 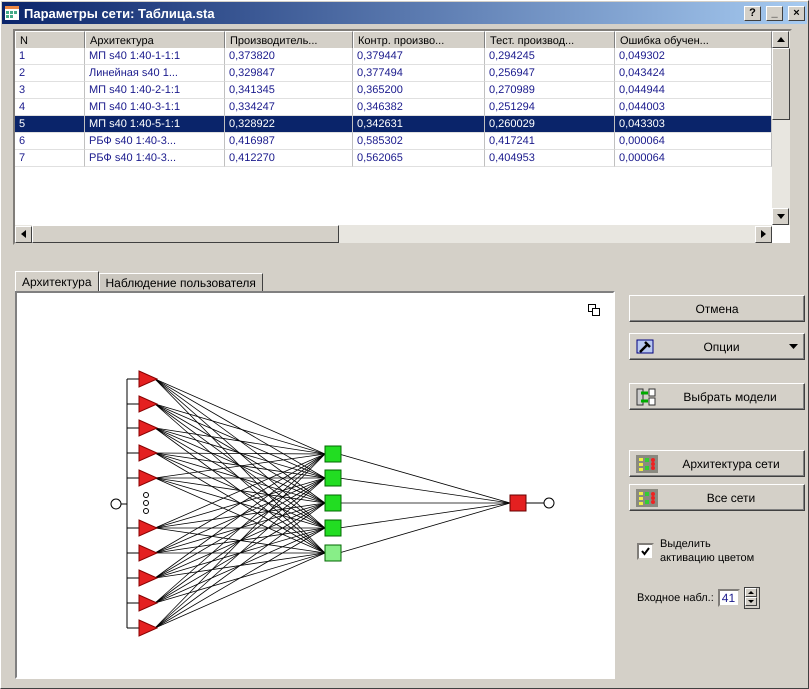 I want to click on table-cell: 6, so click(x=50, y=141).